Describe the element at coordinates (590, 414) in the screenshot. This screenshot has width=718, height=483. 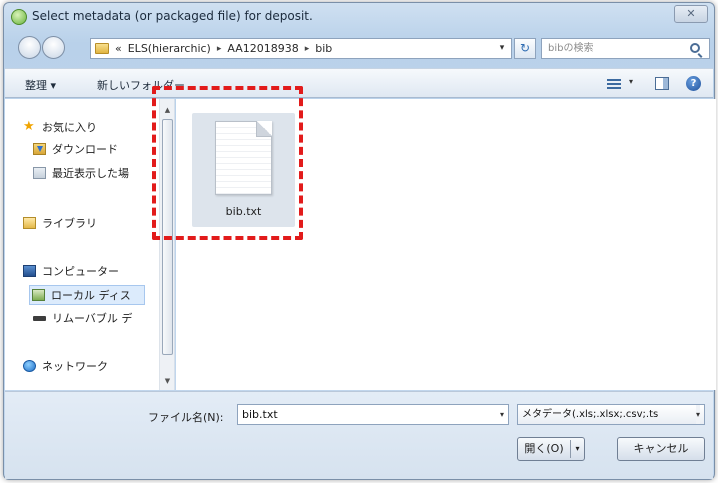
I see `file-type-value: メタデータ(.xls;.xlsx;.csv;.ts` at that location.